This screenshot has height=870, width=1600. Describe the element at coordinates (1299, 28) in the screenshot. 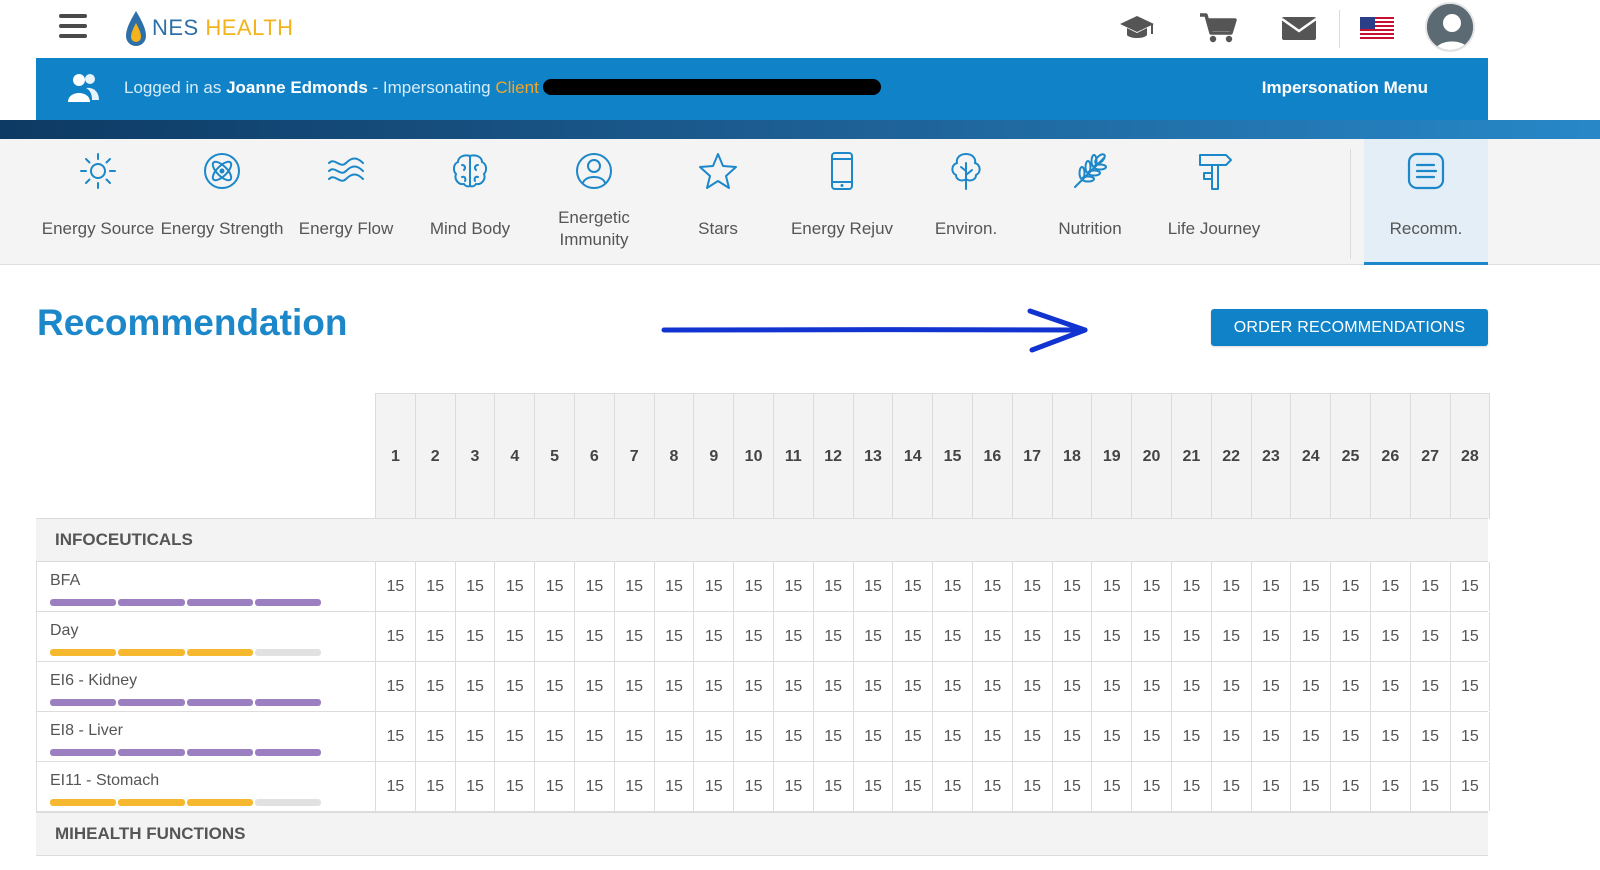

I see `mail-icon` at that location.